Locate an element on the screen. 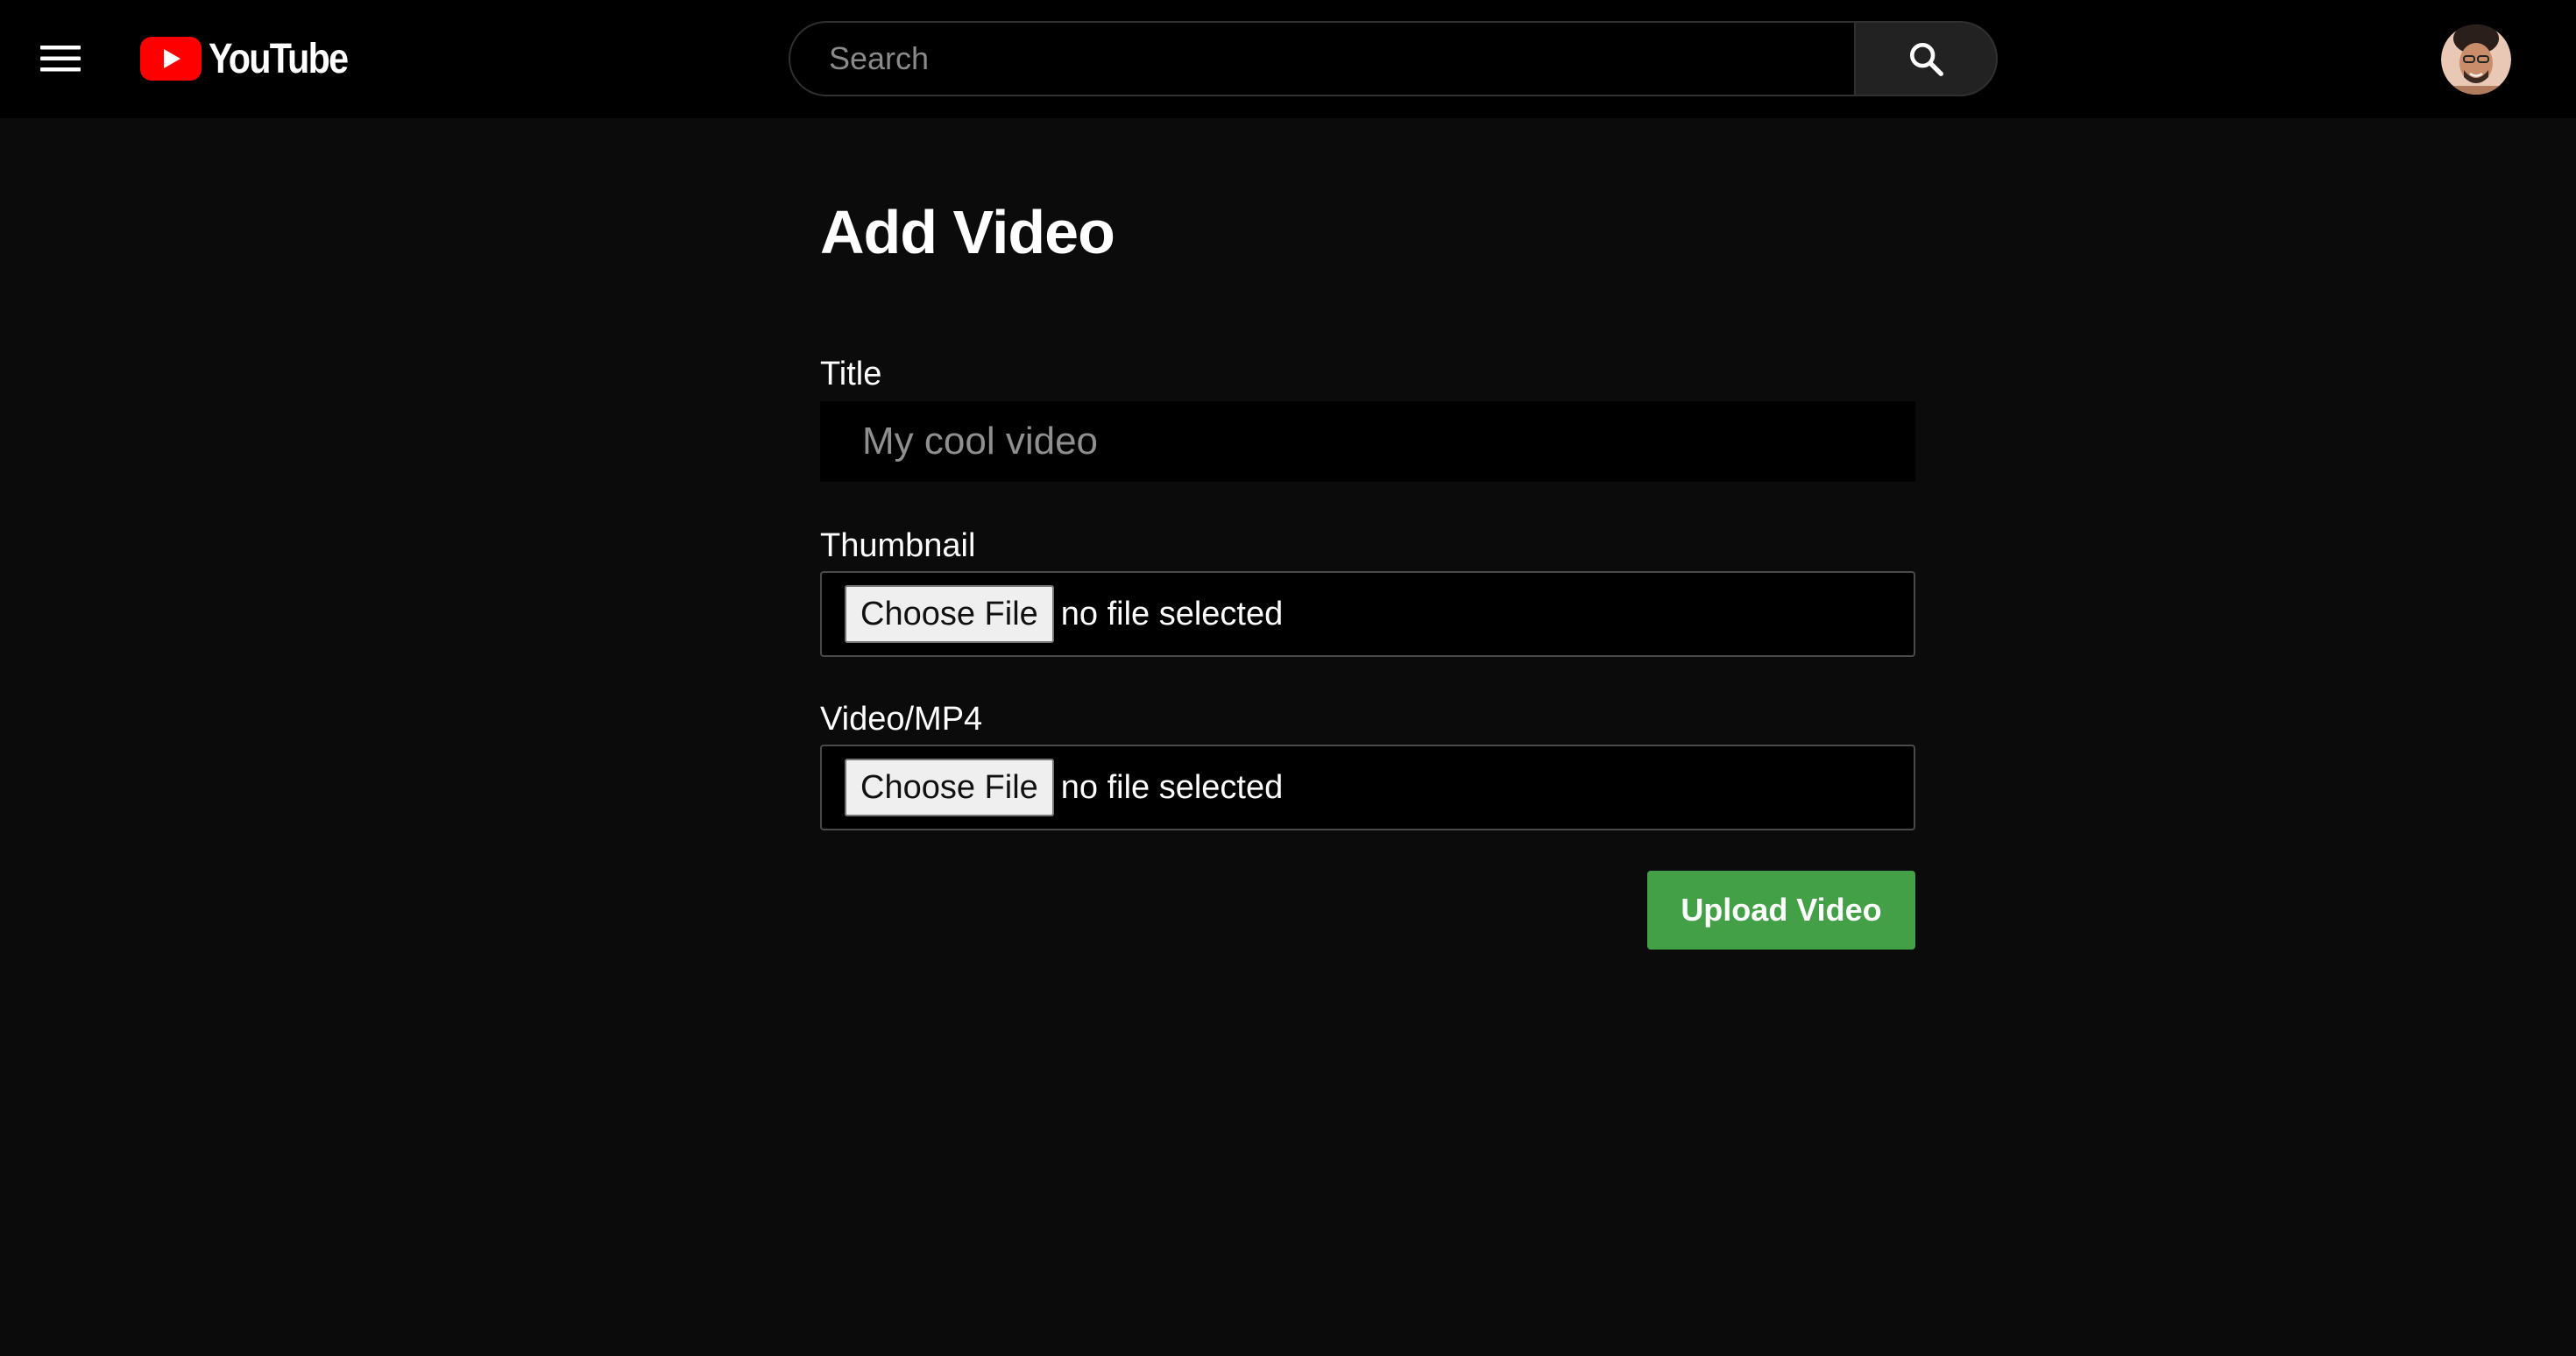  avatar-image is located at coordinates (2476, 60).